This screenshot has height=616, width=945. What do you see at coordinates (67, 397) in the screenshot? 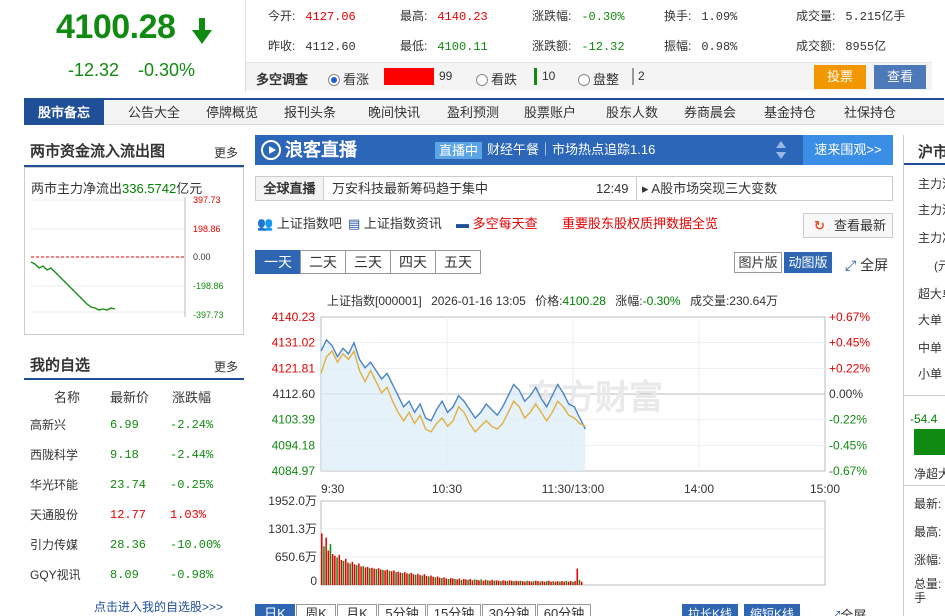
I see `watchlist-header-name: 名称` at bounding box center [67, 397].